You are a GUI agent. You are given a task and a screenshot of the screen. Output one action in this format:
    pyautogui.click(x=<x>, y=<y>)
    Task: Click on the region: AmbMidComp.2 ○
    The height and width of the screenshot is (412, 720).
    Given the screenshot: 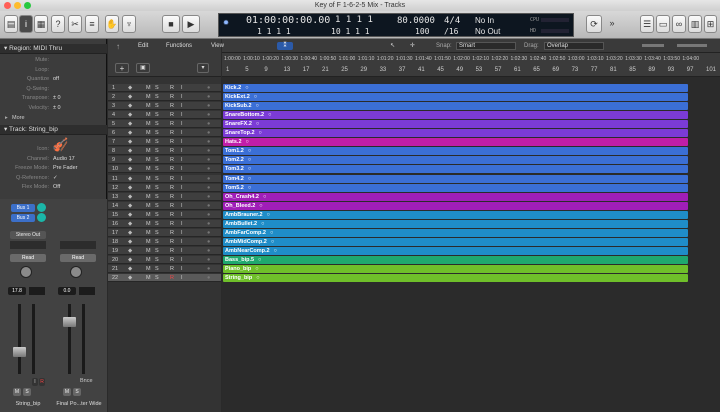 What is the action you would take?
    pyautogui.click(x=455, y=241)
    